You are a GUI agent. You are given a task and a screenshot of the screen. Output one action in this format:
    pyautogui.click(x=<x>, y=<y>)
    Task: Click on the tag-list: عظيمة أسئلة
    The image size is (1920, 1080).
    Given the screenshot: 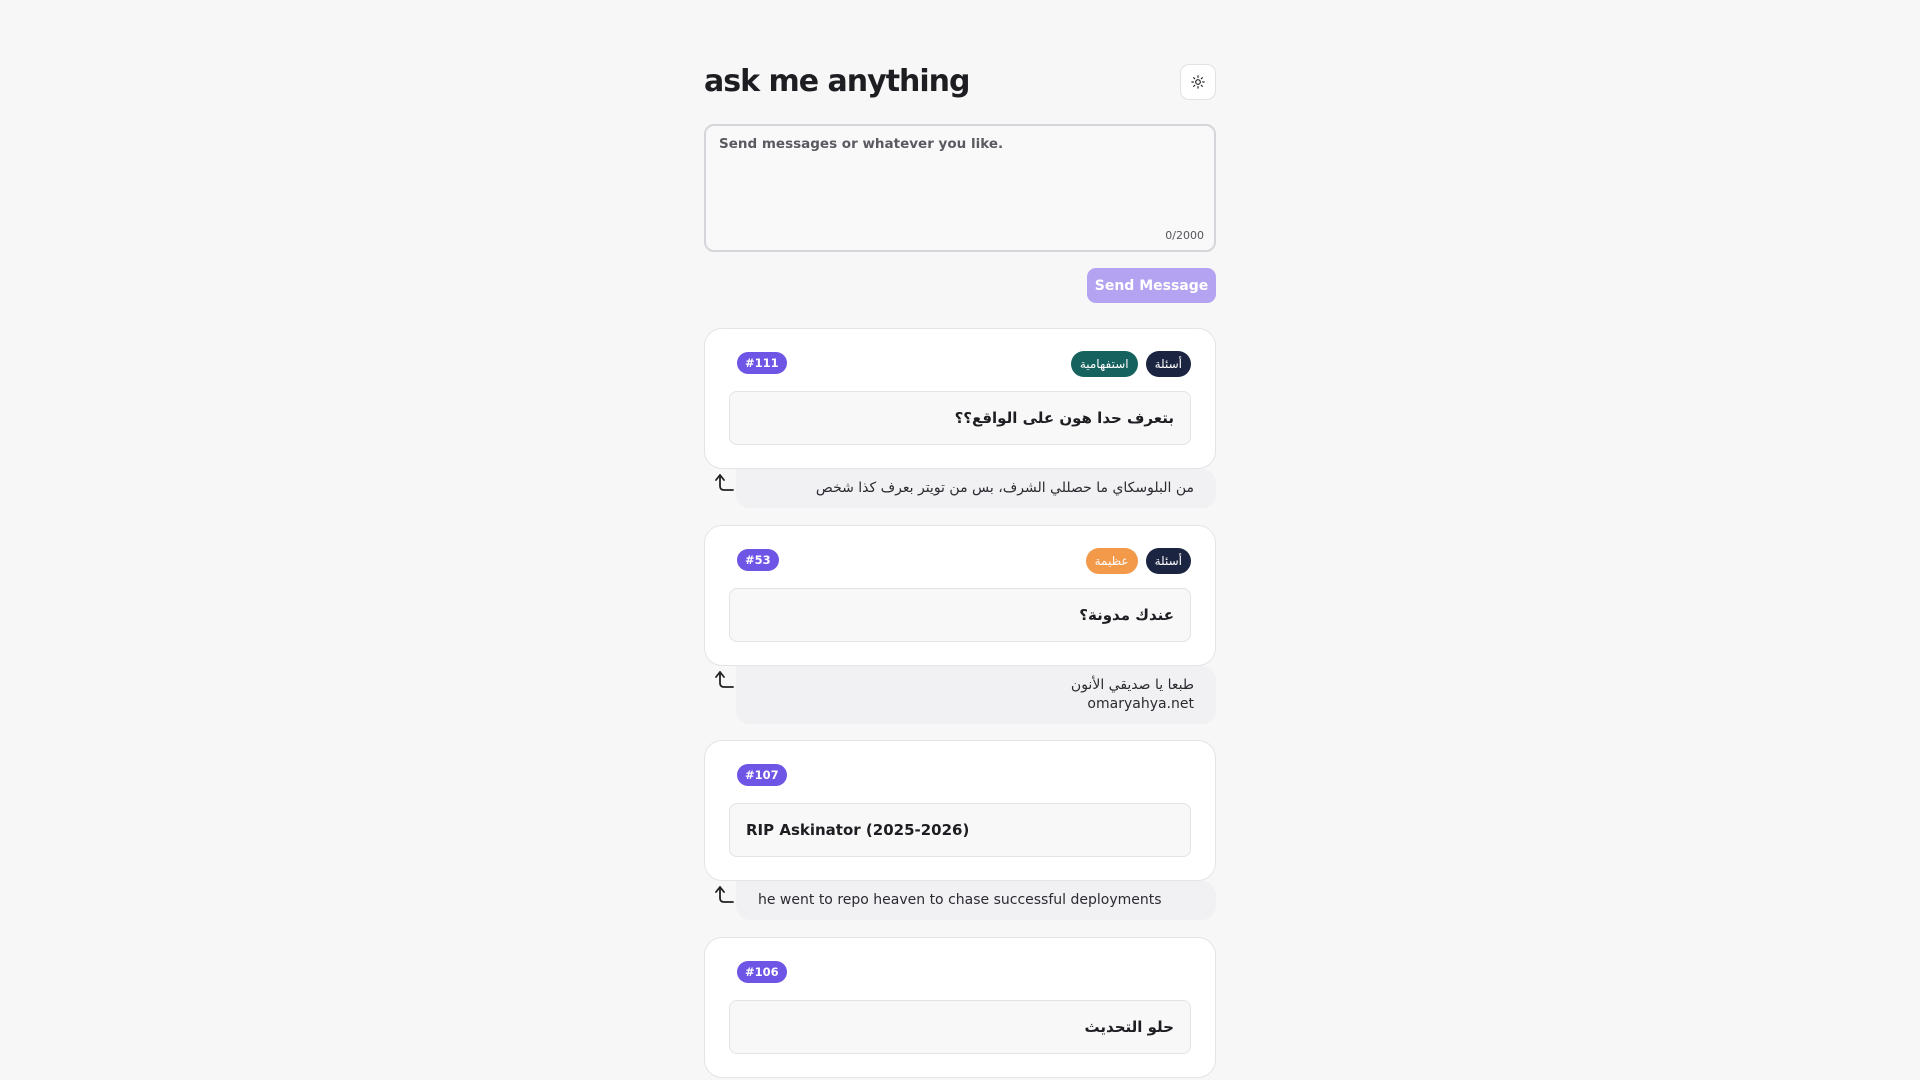 What is the action you would take?
    pyautogui.click(x=1138, y=561)
    